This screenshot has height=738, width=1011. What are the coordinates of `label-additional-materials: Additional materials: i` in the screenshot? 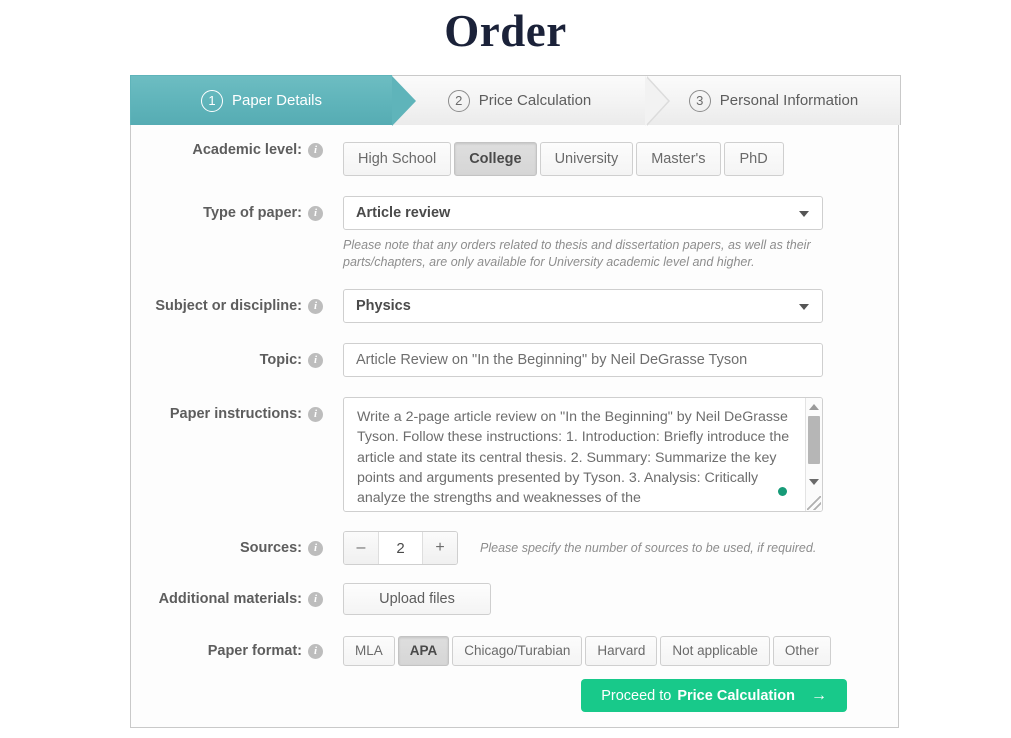 It's located at (226, 599).